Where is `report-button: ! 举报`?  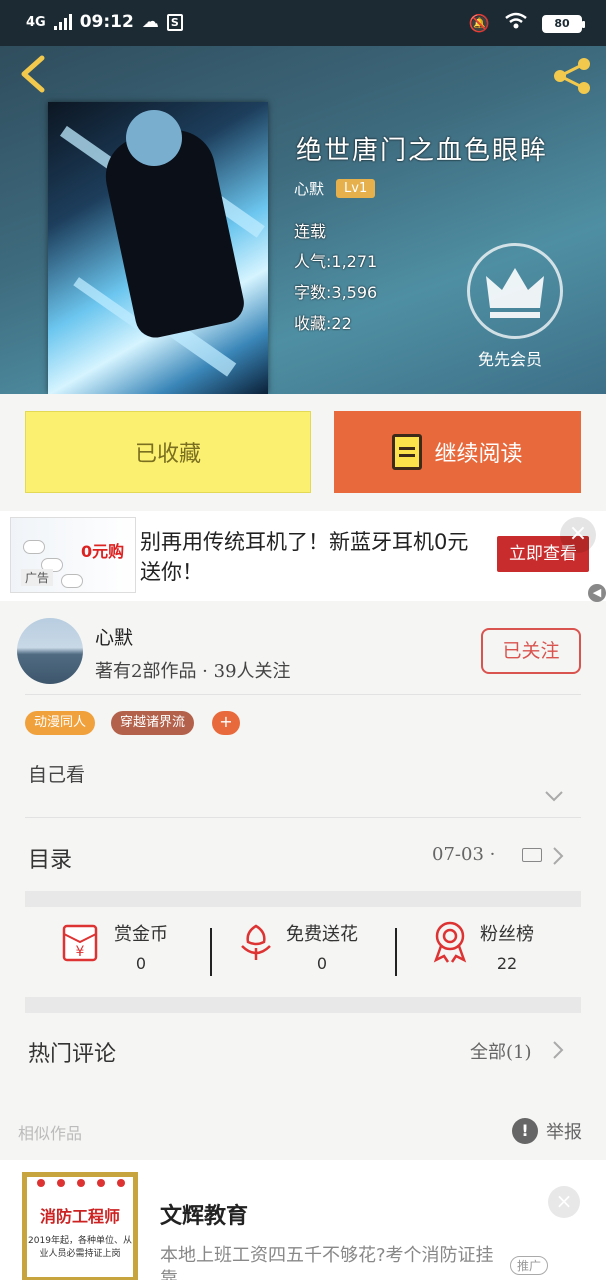
report-button: ! 举报 is located at coordinates (547, 1131).